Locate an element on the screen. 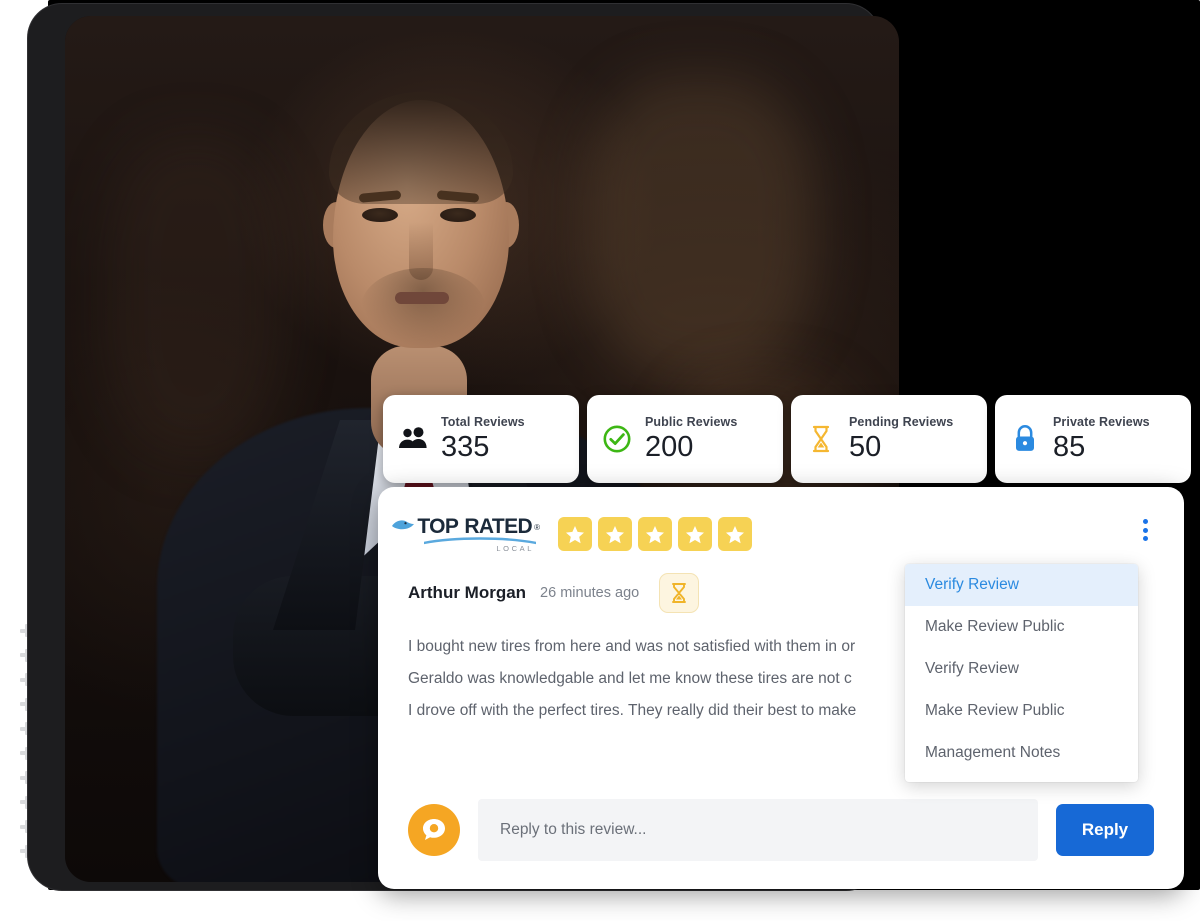 This screenshot has height=921, width=1200. logo-registered-mark: ® is located at coordinates (537, 527).